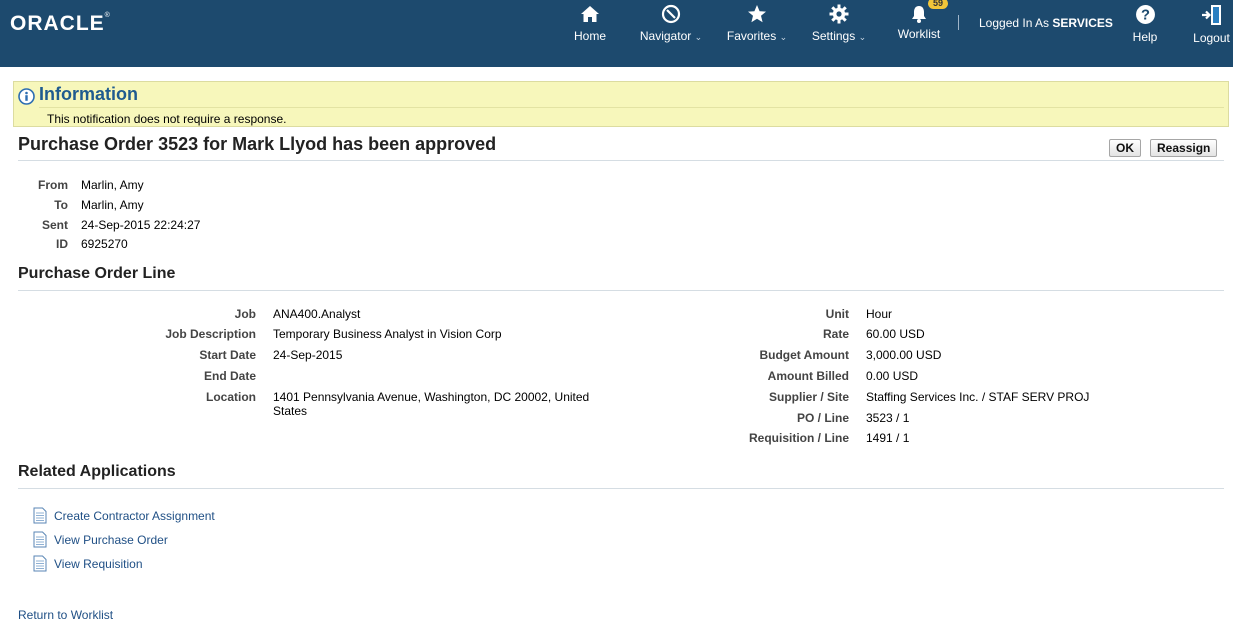  What do you see at coordinates (1184, 148) in the screenshot?
I see `reassign-button: Reassign` at bounding box center [1184, 148].